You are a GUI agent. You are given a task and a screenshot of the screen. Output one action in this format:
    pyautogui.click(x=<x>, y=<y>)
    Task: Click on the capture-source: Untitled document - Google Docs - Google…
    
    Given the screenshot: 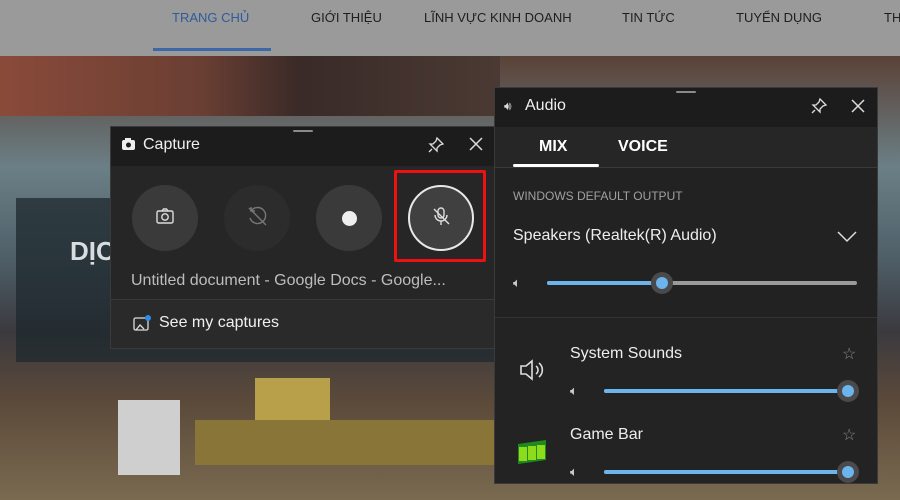 What is the action you would take?
    pyautogui.click(x=288, y=280)
    